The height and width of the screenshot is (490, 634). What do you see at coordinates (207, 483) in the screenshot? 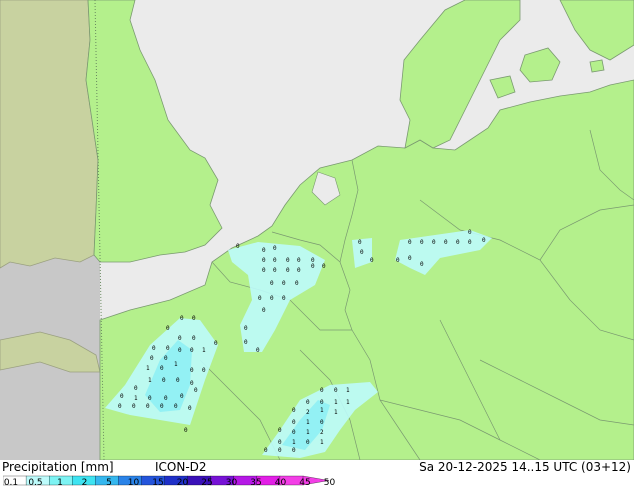
I see `colorbar-tick-label: 25` at bounding box center [207, 483].